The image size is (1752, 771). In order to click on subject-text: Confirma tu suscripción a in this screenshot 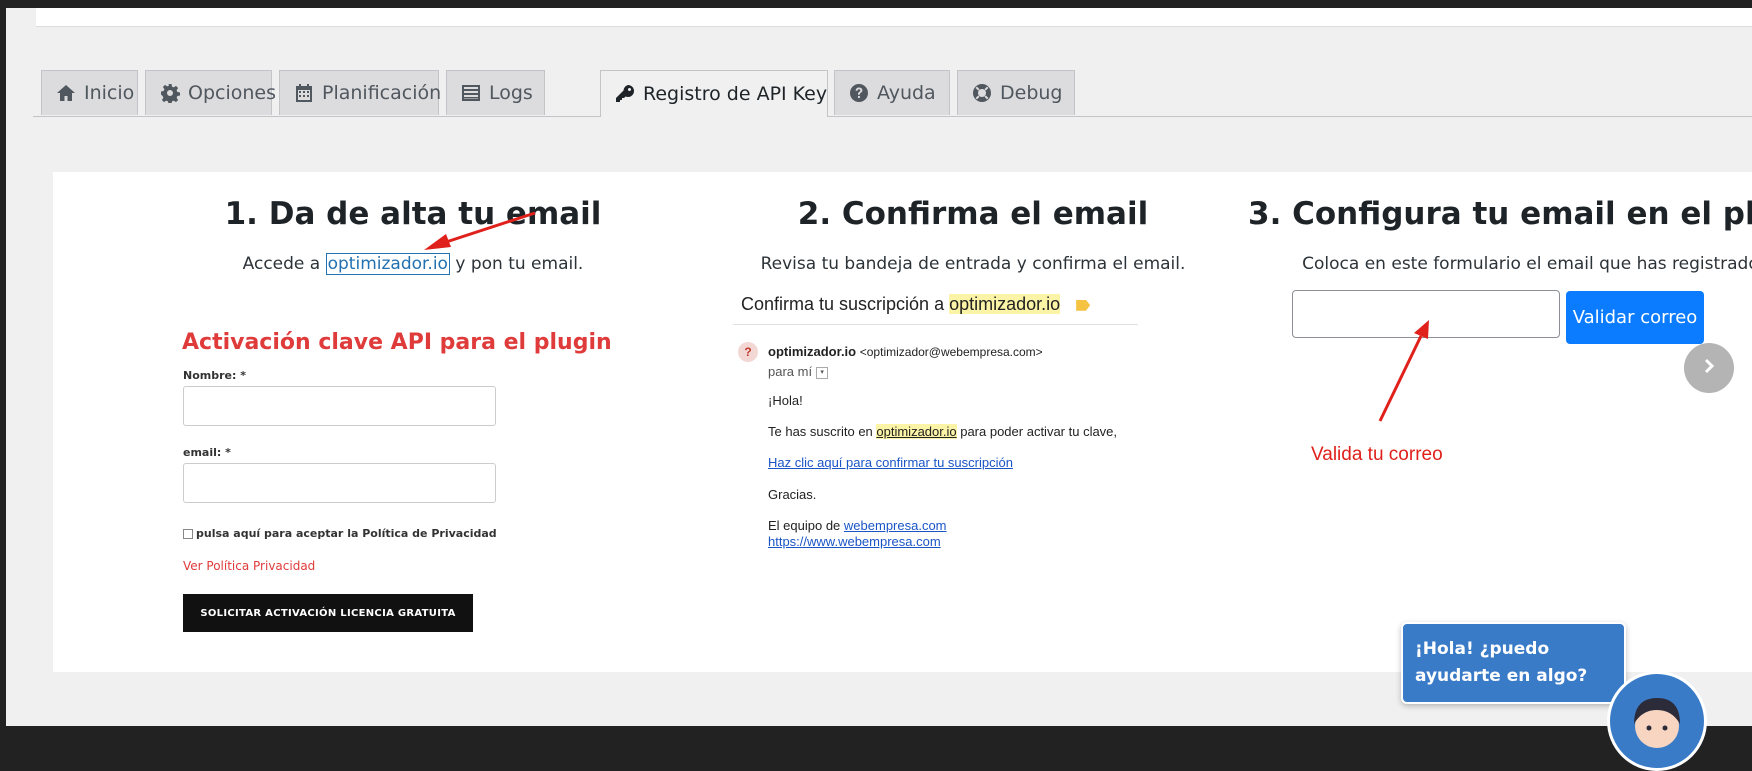, I will do `click(845, 304)`.